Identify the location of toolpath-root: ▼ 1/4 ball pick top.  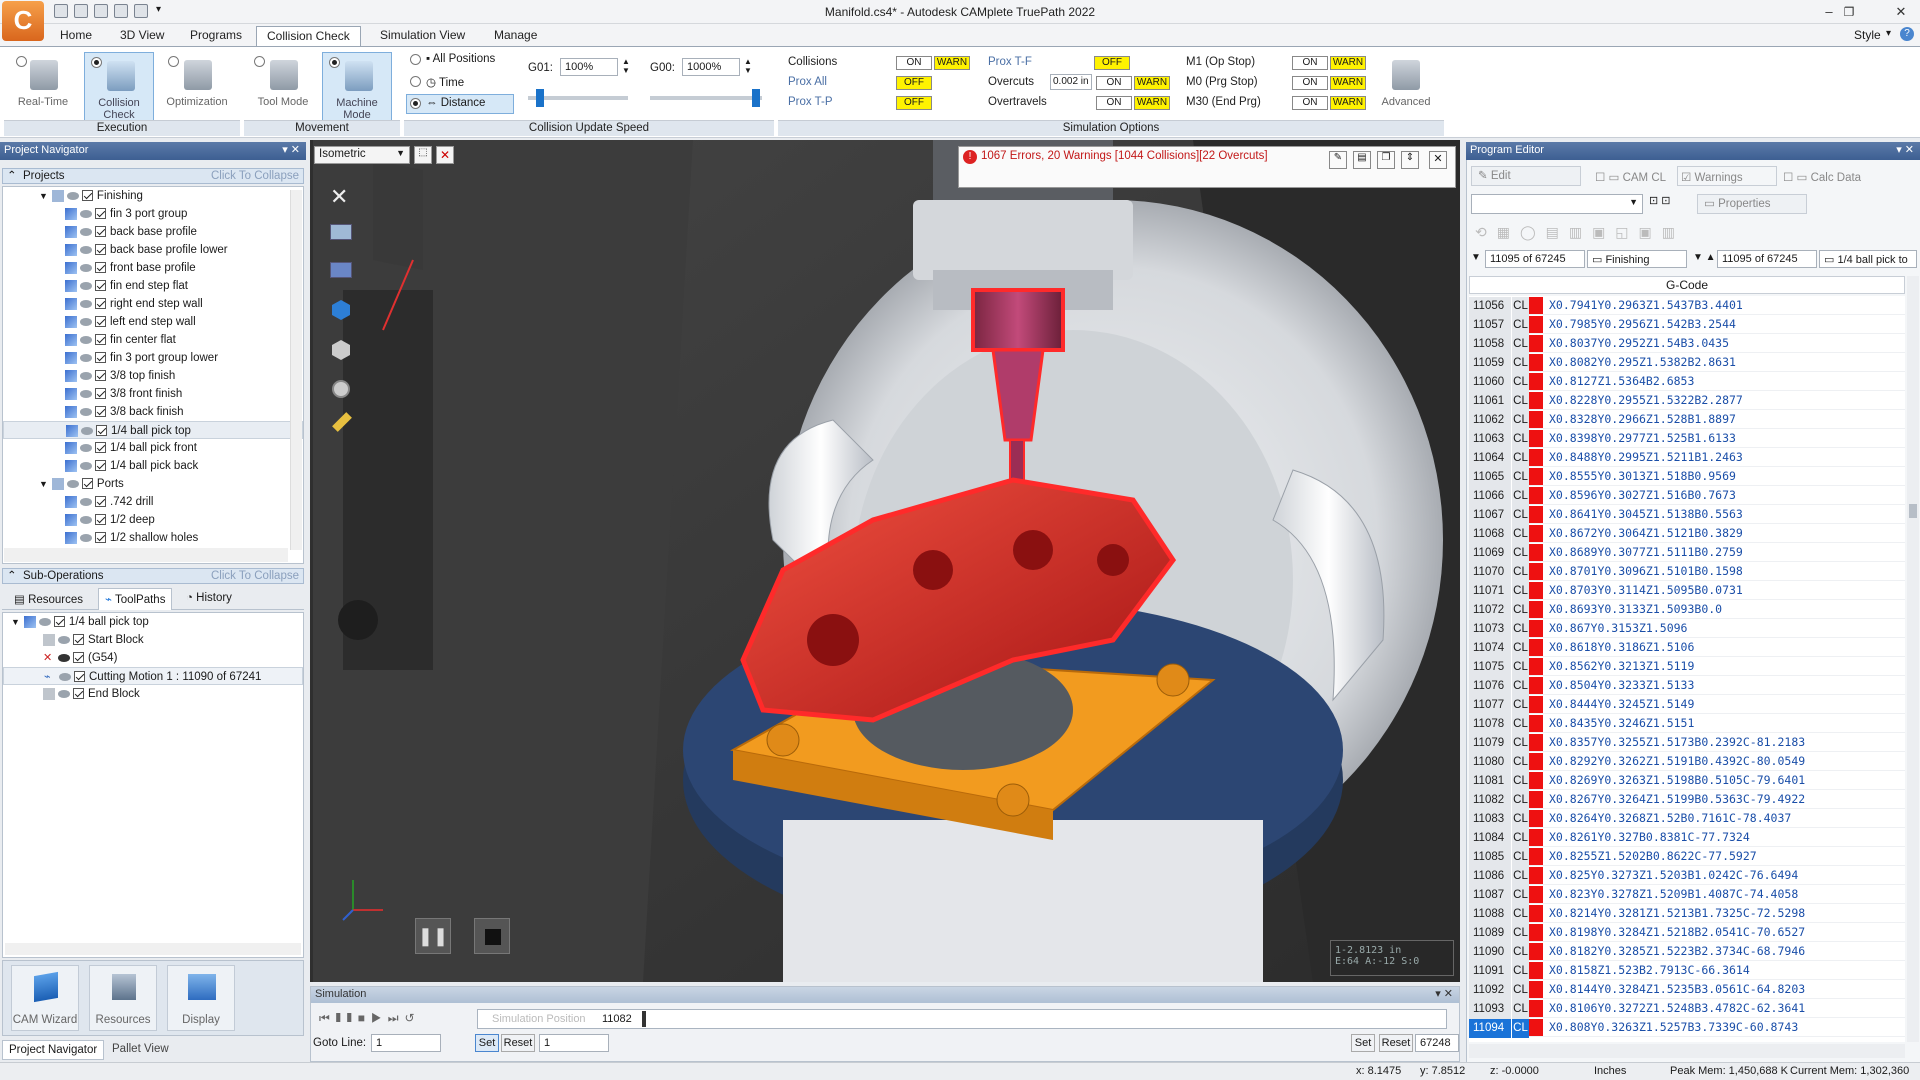
(153, 622).